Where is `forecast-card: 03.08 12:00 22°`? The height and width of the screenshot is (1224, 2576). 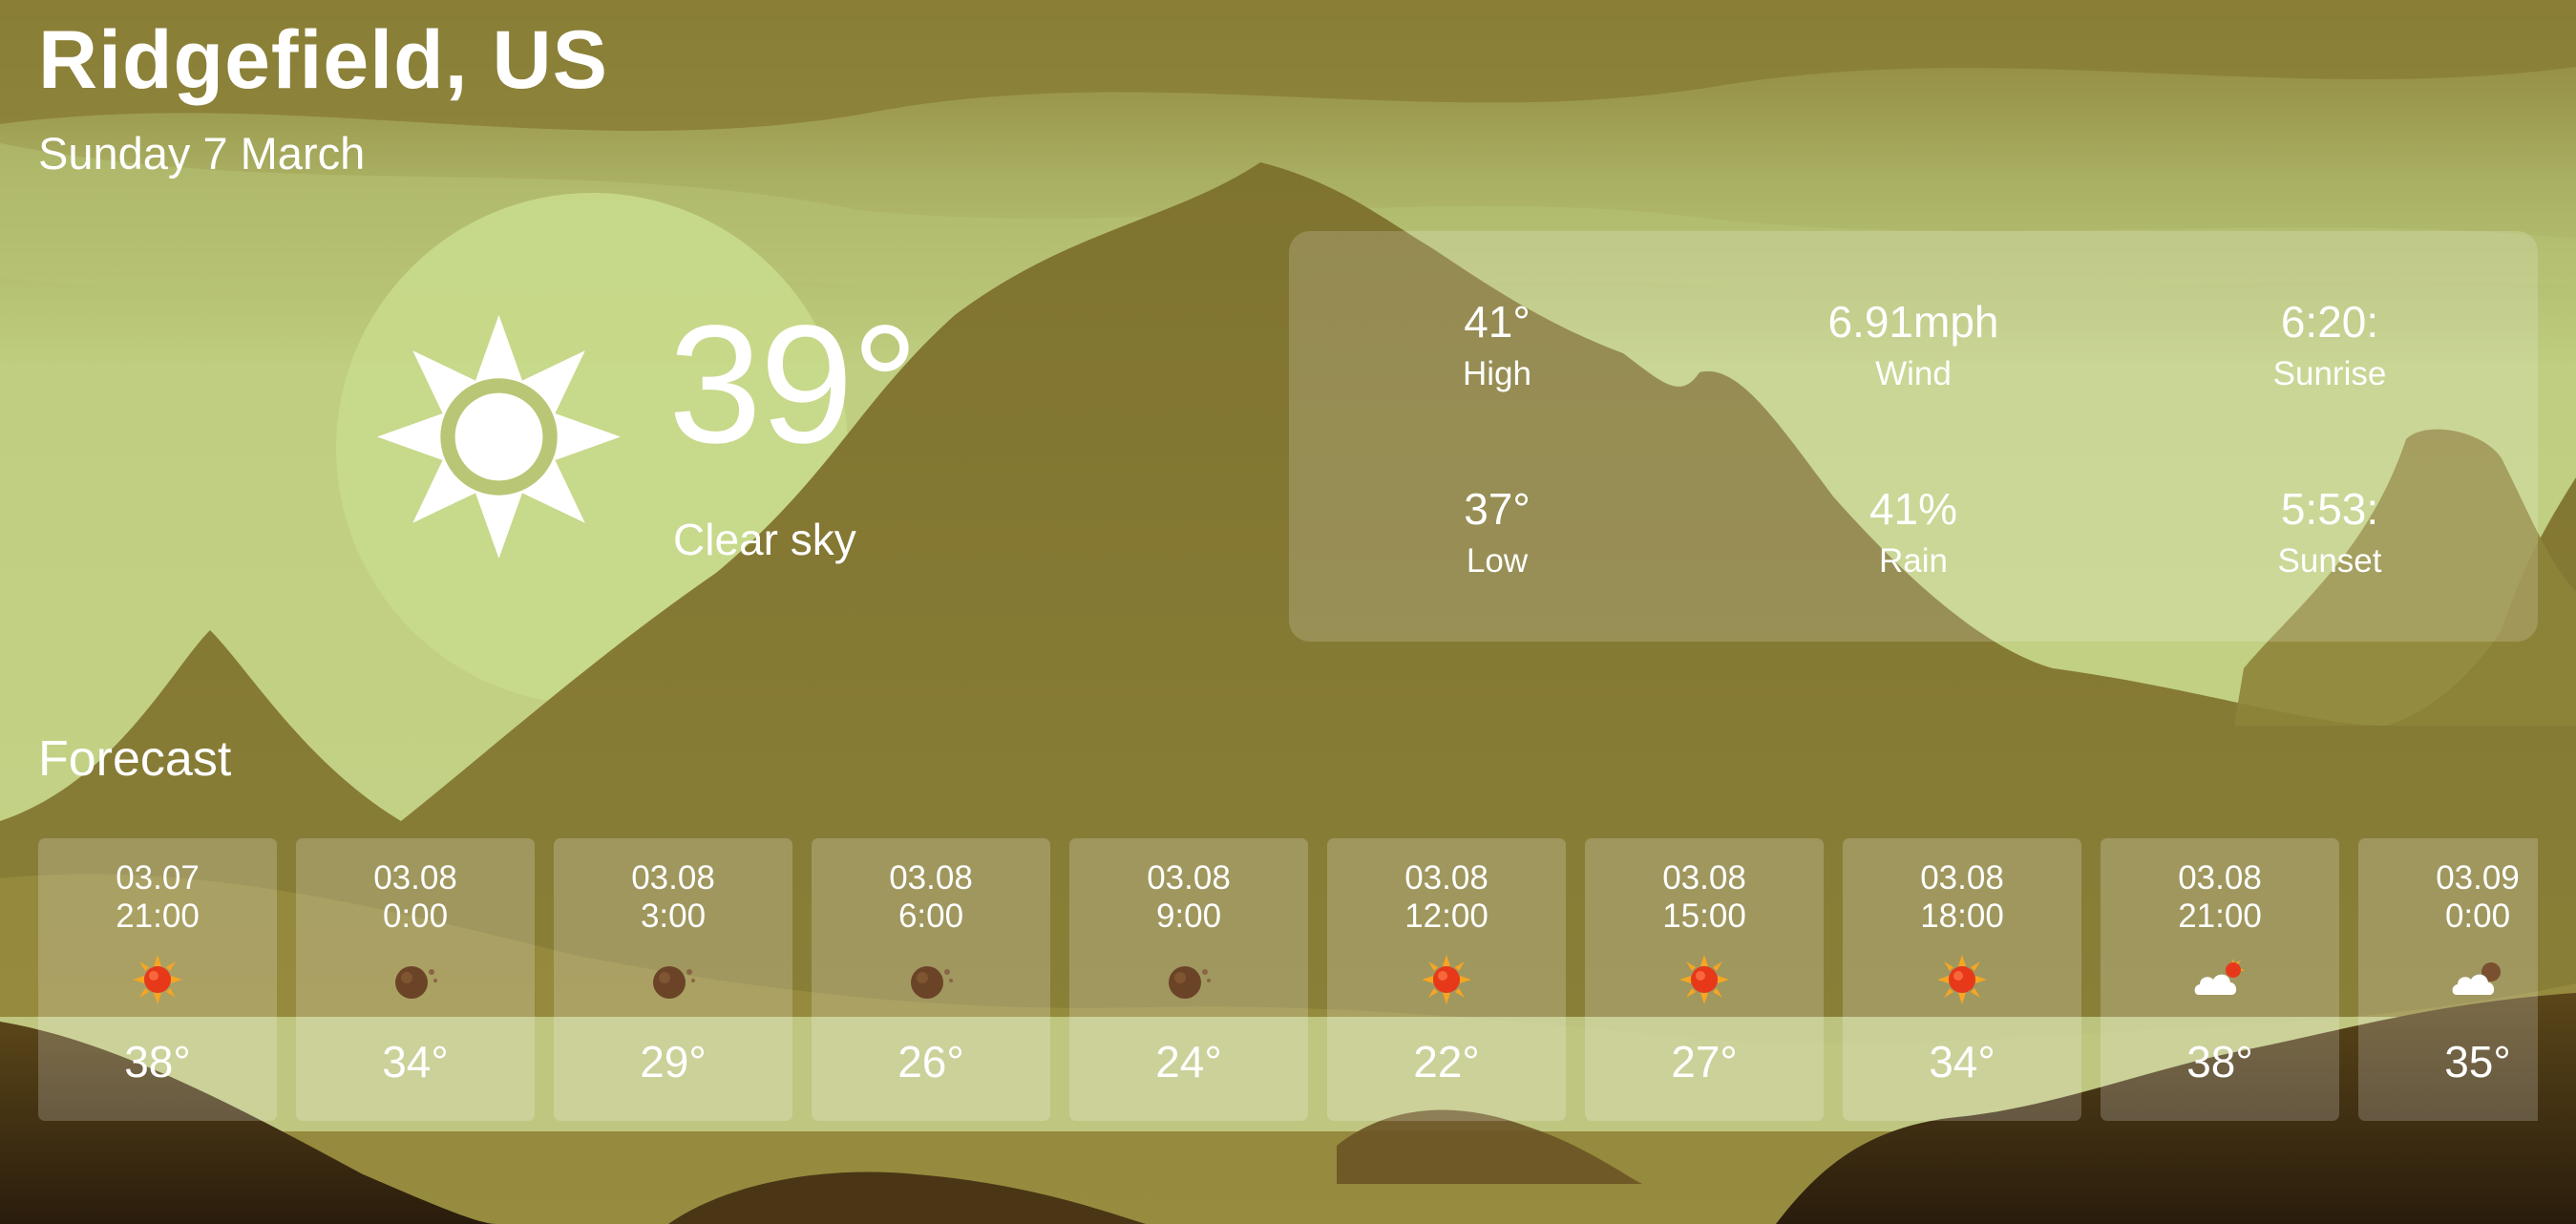 forecast-card: 03.08 12:00 22° is located at coordinates (1446, 979).